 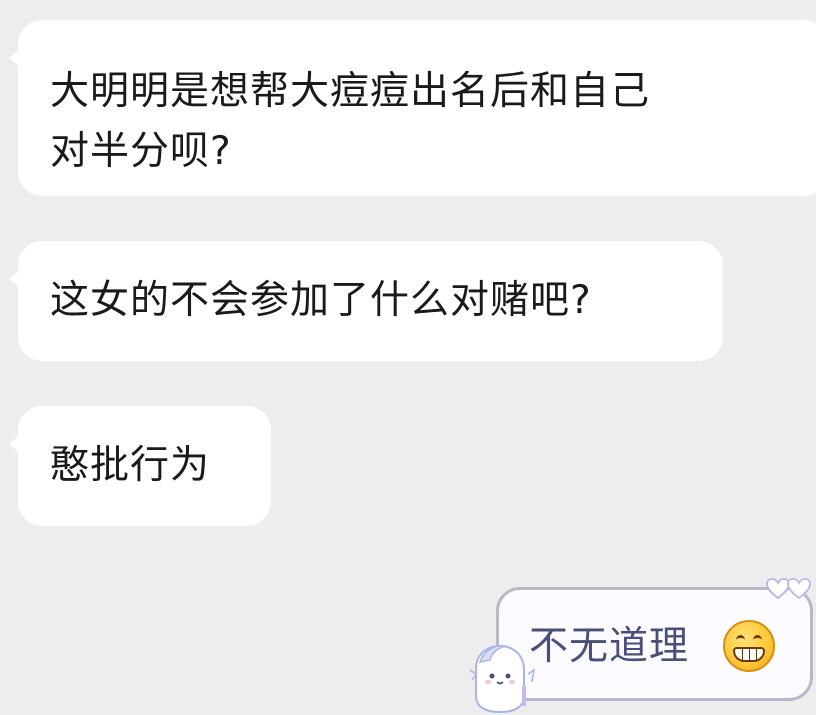 I want to click on outgoing-message: 不无道理, so click(x=654, y=644).